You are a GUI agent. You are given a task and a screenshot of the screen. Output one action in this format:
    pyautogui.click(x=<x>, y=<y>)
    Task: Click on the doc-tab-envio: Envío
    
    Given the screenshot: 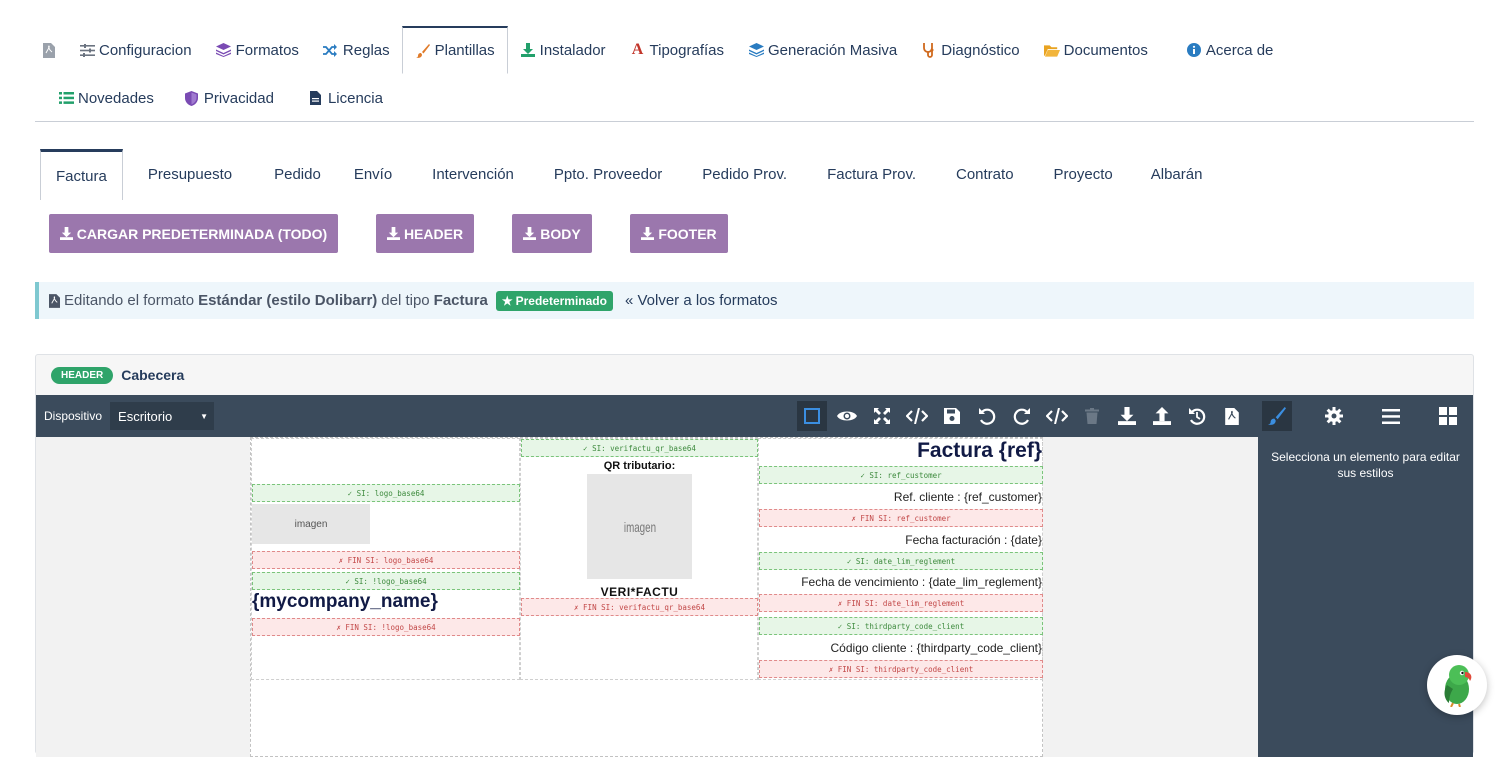 What is the action you would take?
    pyautogui.click(x=375, y=174)
    